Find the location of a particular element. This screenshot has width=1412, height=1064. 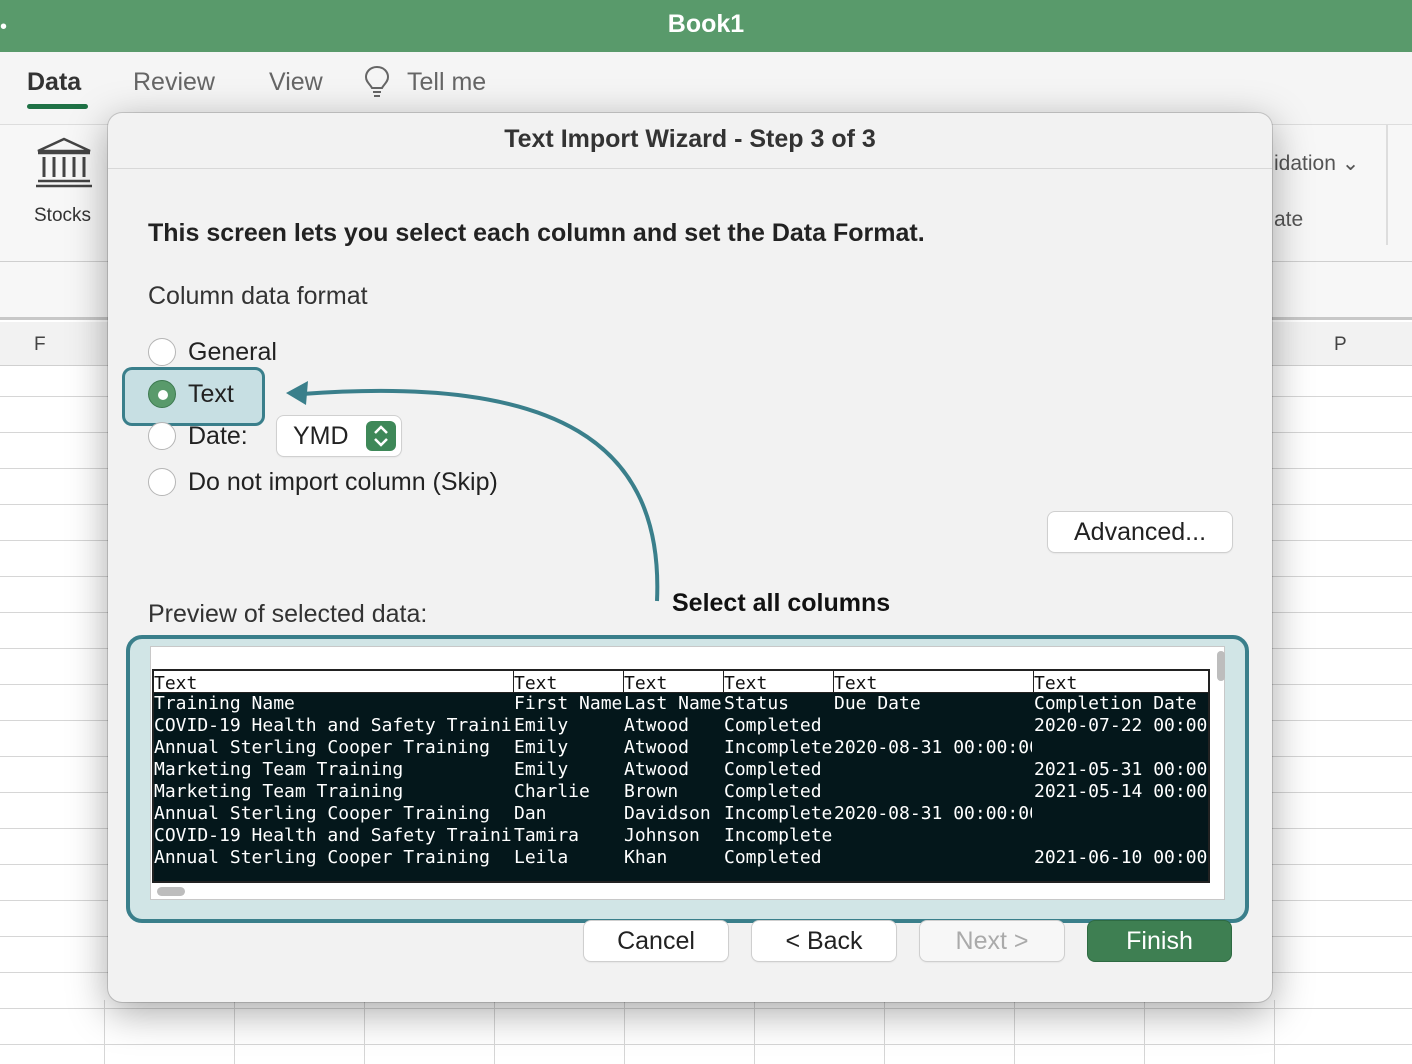

date-format-select: YMD is located at coordinates (339, 436).